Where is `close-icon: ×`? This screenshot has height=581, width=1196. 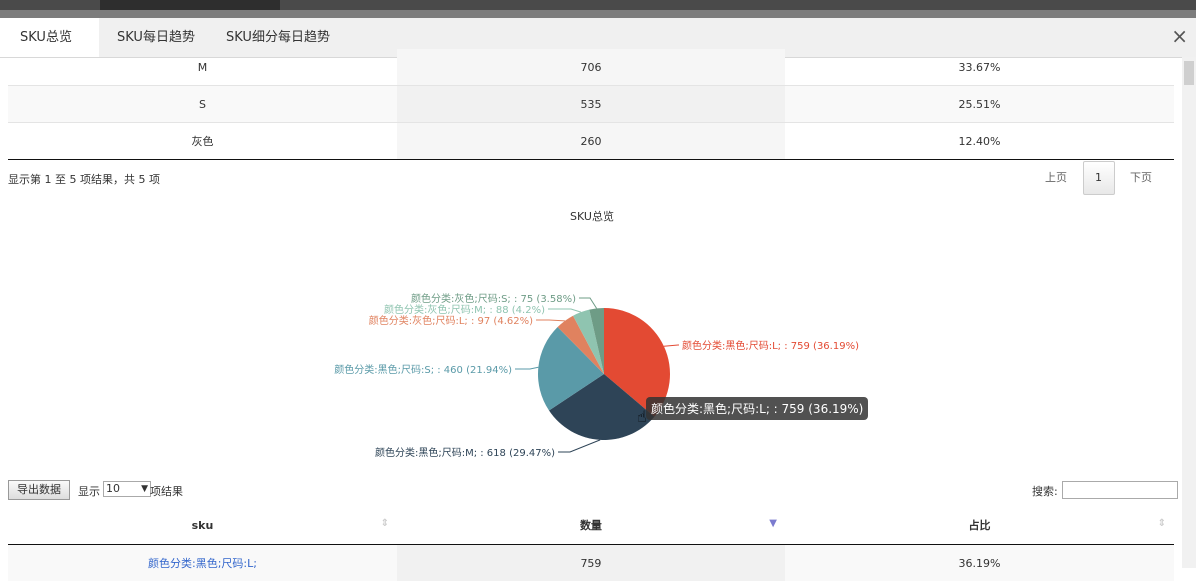 close-icon: × is located at coordinates (1179, 36).